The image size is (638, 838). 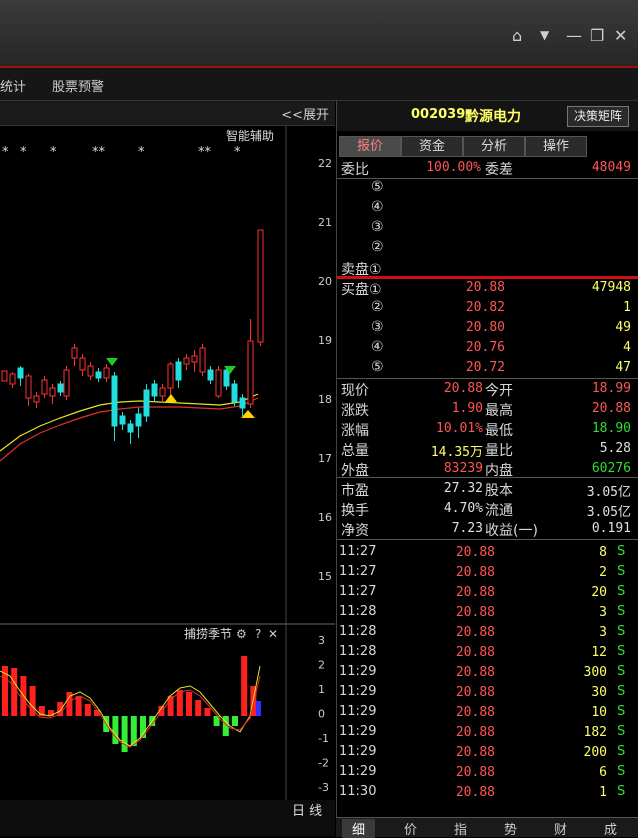 I want to click on stat-value: 10.01%, so click(x=459, y=428).